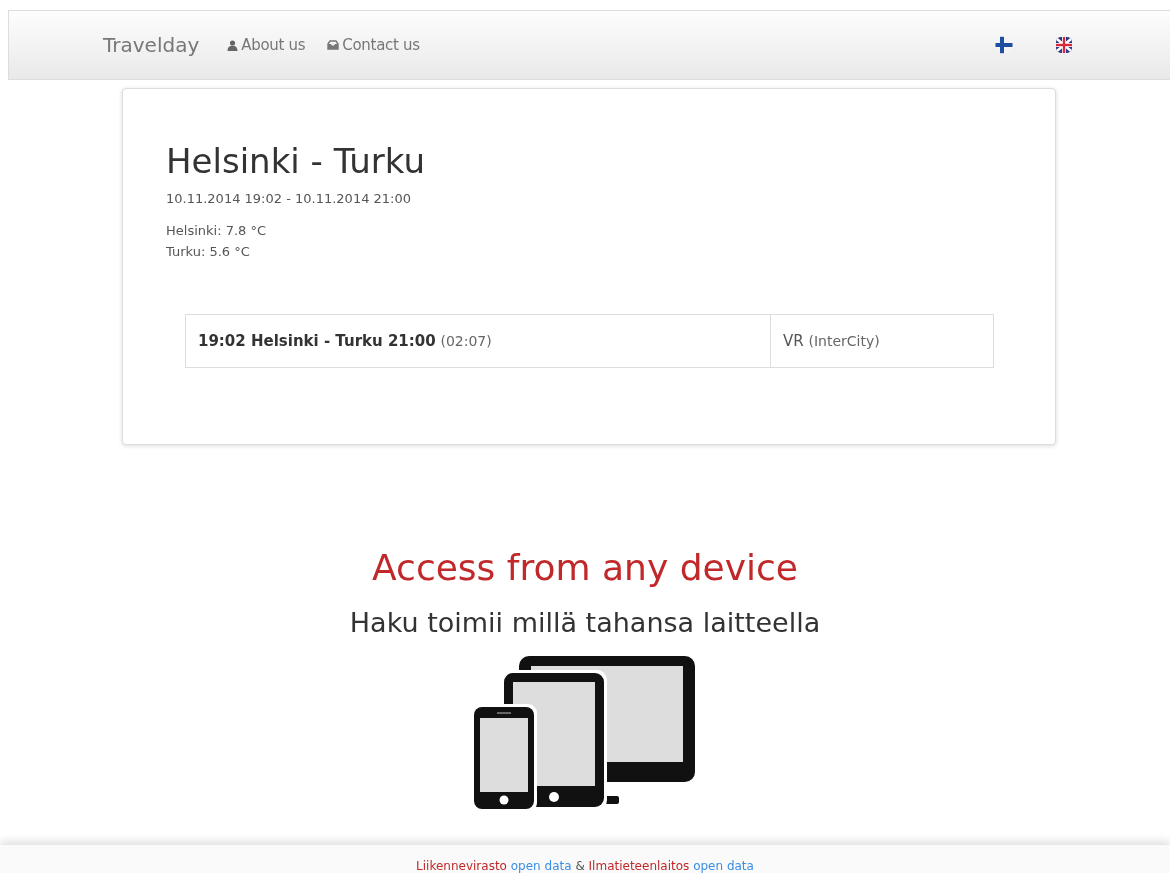 Image resolution: width=1170 pixels, height=873 pixels. Describe the element at coordinates (882, 341) in the screenshot. I see `table-cell: VR (InterCity)` at that location.